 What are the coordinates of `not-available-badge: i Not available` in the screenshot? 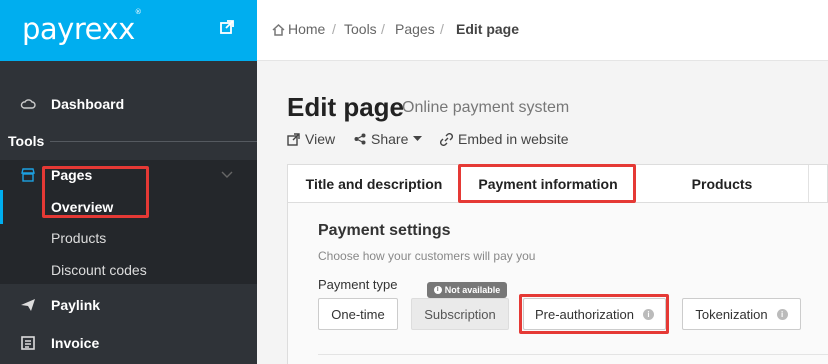 It's located at (467, 290).